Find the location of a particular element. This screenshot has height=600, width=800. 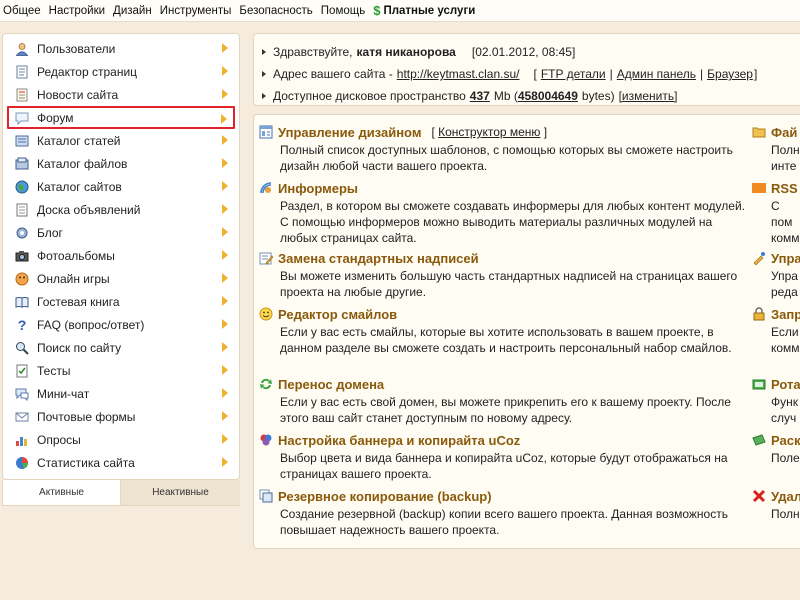

sidebar-item-label: Мини-чат is located at coordinates (63, 393).